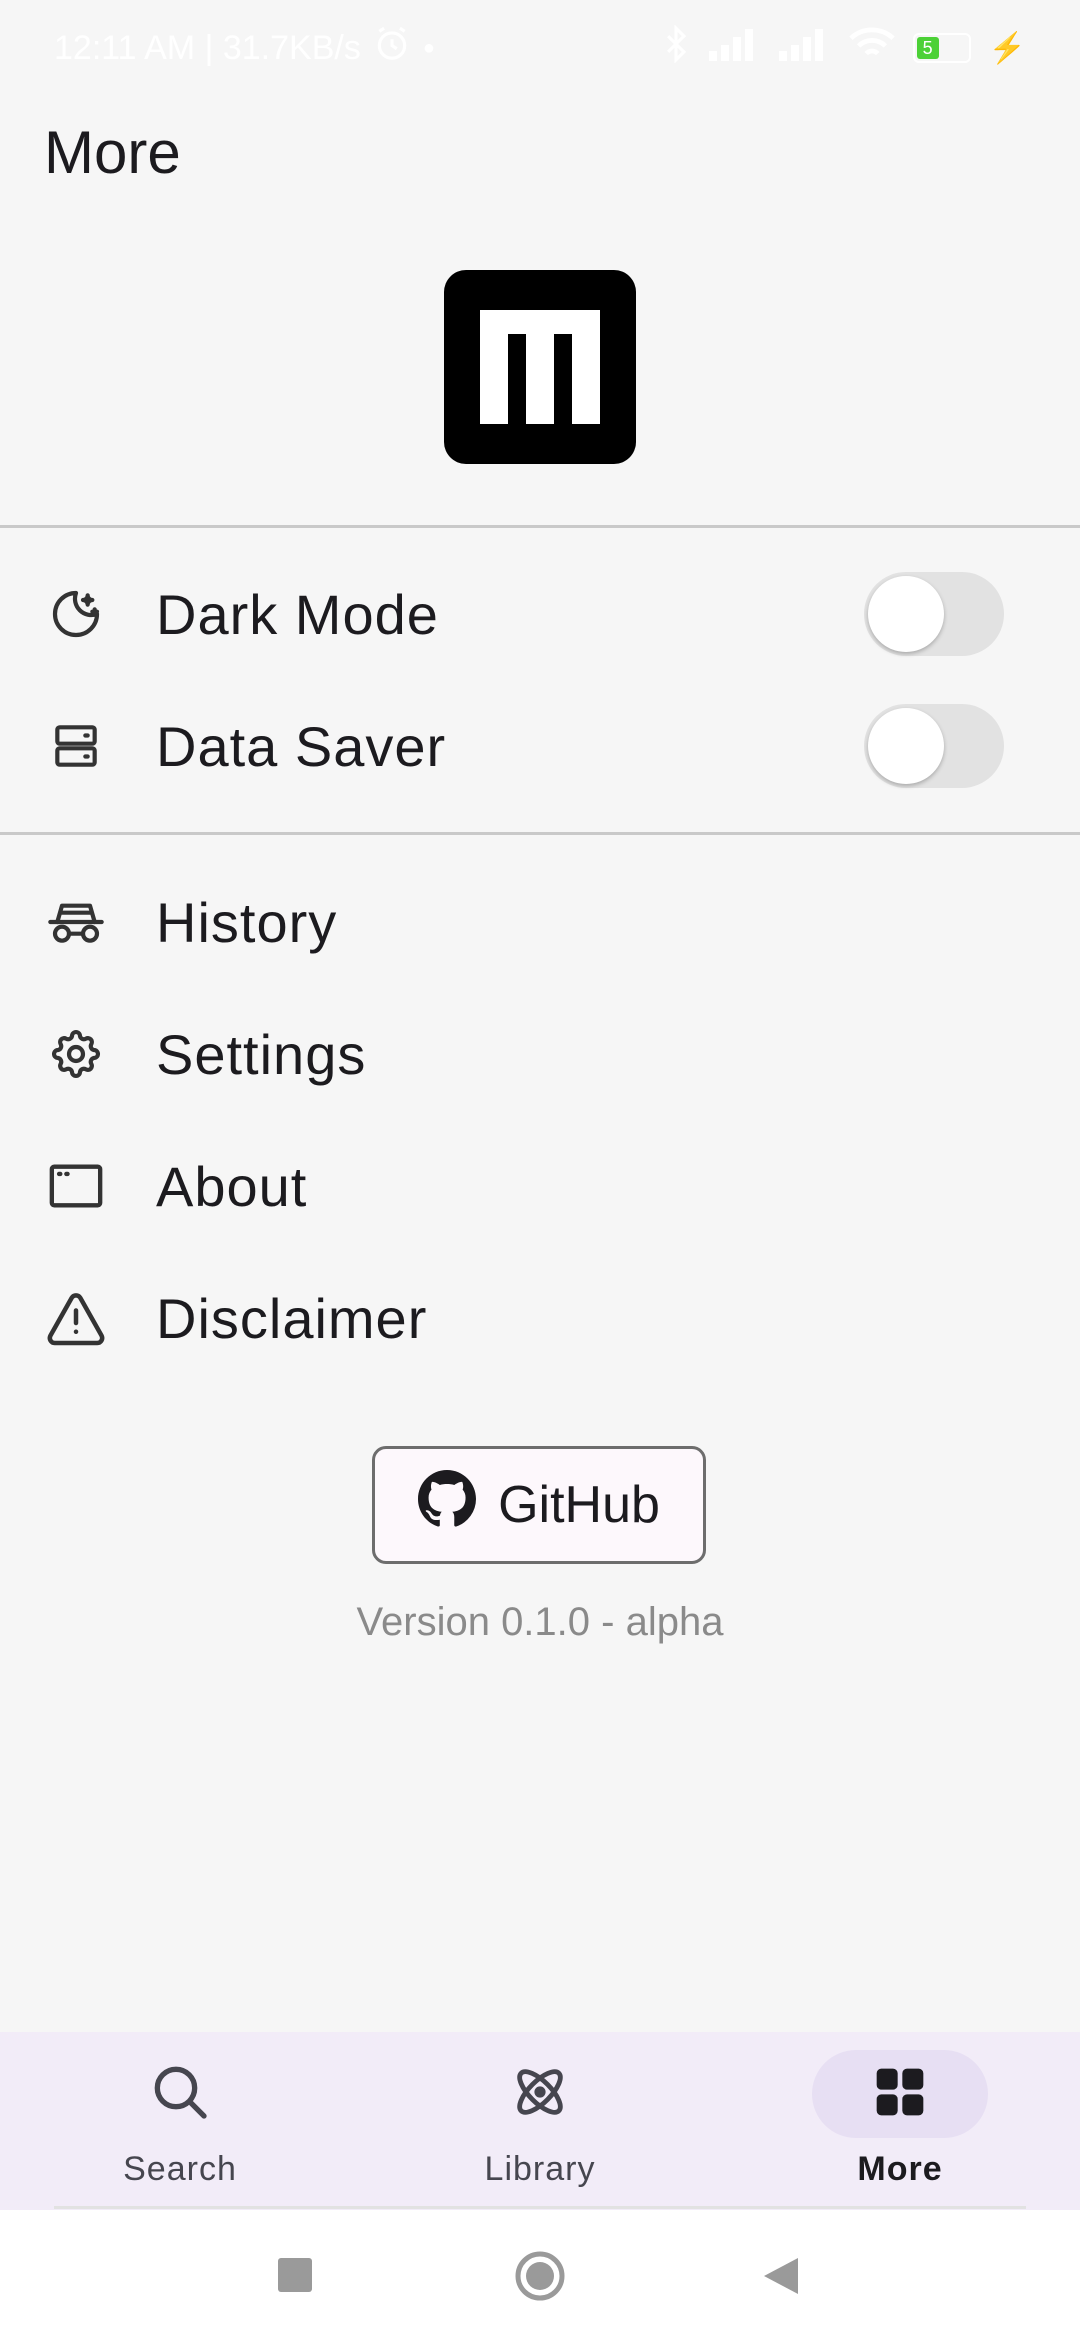 This screenshot has height=2340, width=1080. I want to click on divider-top, so click(540, 526).